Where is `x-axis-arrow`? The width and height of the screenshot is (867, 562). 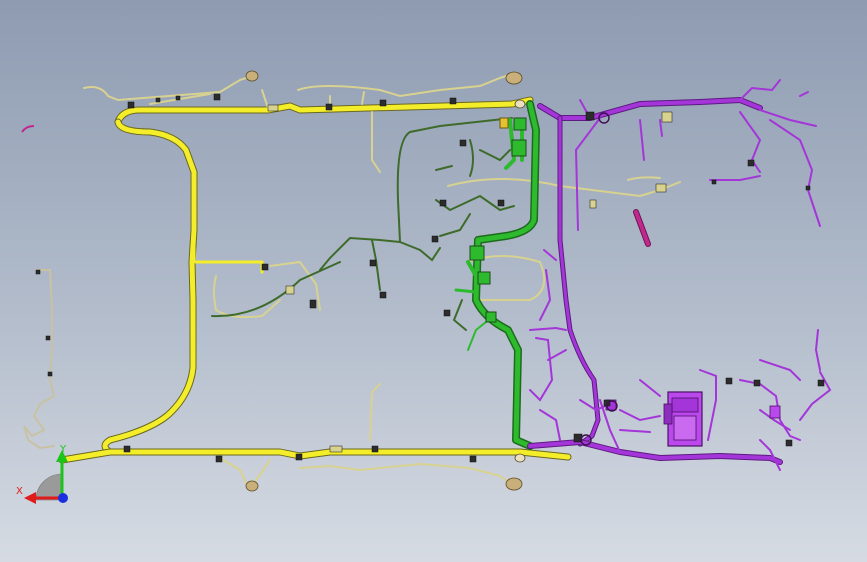 x-axis-arrow is located at coordinates (30, 498).